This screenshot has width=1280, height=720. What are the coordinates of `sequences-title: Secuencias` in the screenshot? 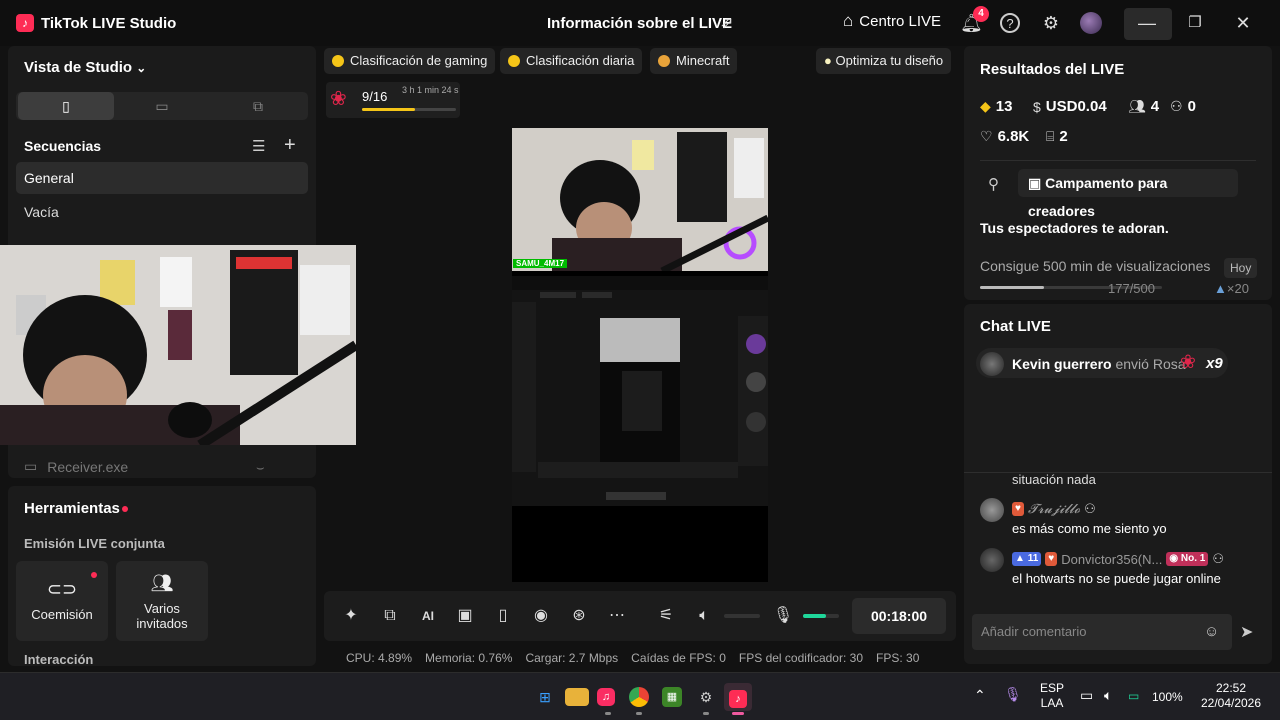 It's located at (63, 146).